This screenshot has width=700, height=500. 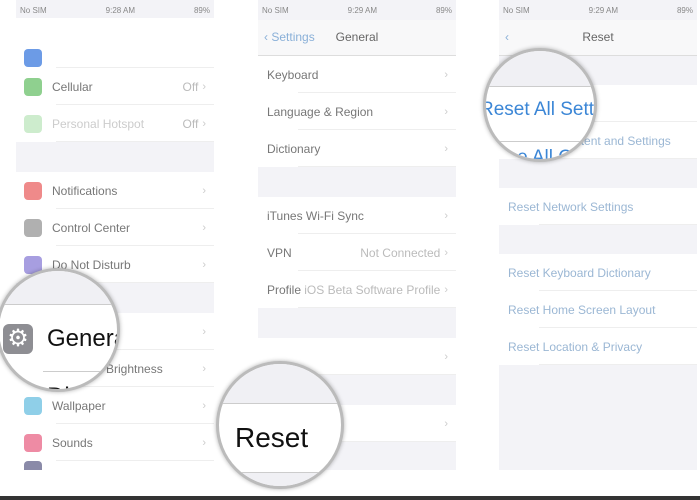 What do you see at coordinates (293, 74) in the screenshot?
I see `item-label: Keyboard` at bounding box center [293, 74].